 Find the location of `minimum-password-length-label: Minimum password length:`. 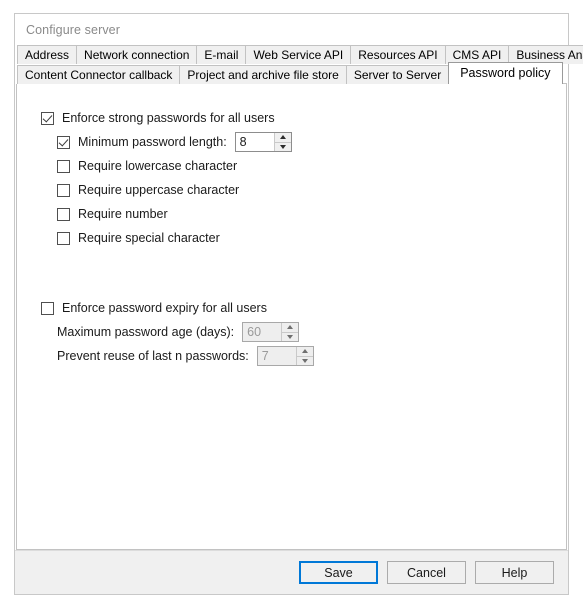

minimum-password-length-label: Minimum password length: is located at coordinates (152, 142).